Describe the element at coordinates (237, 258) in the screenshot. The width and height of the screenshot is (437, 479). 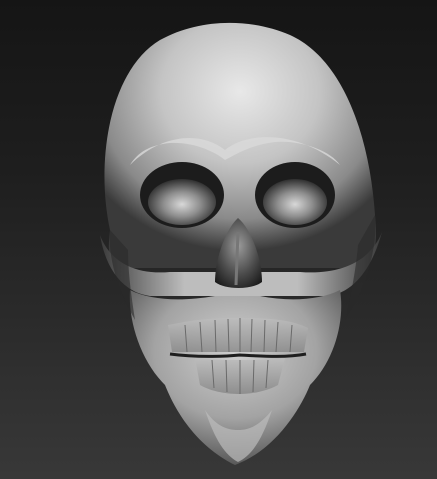
I see `nasal-septum` at that location.